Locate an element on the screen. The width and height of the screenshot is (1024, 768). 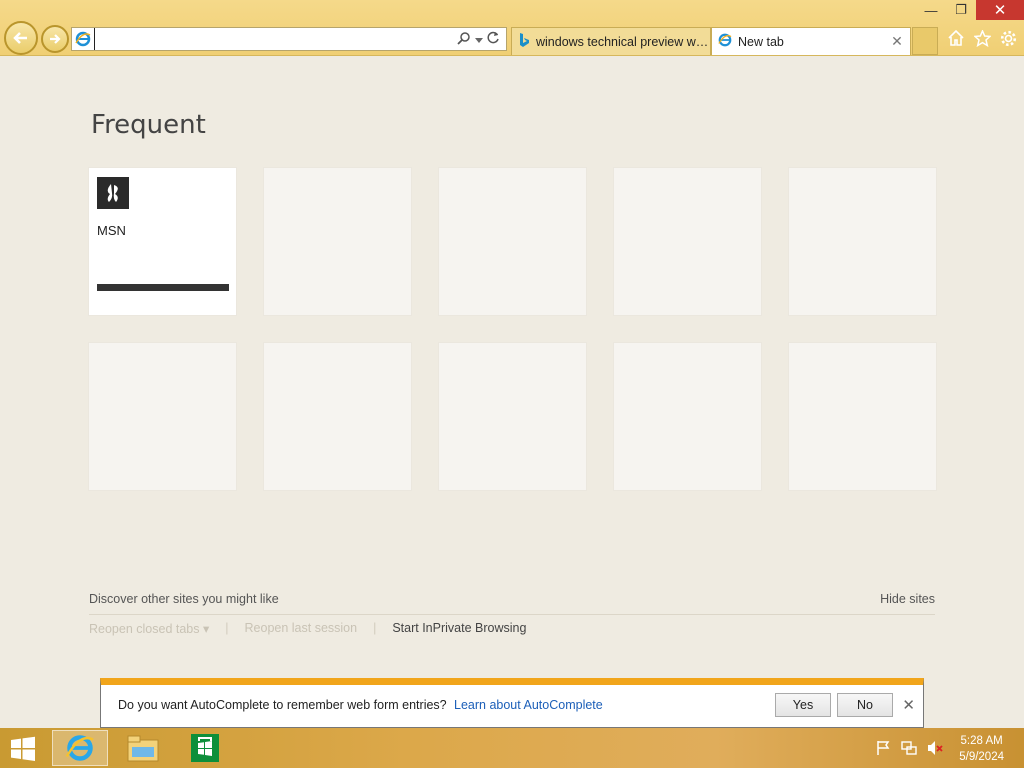
back-button is located at coordinates (21, 38).